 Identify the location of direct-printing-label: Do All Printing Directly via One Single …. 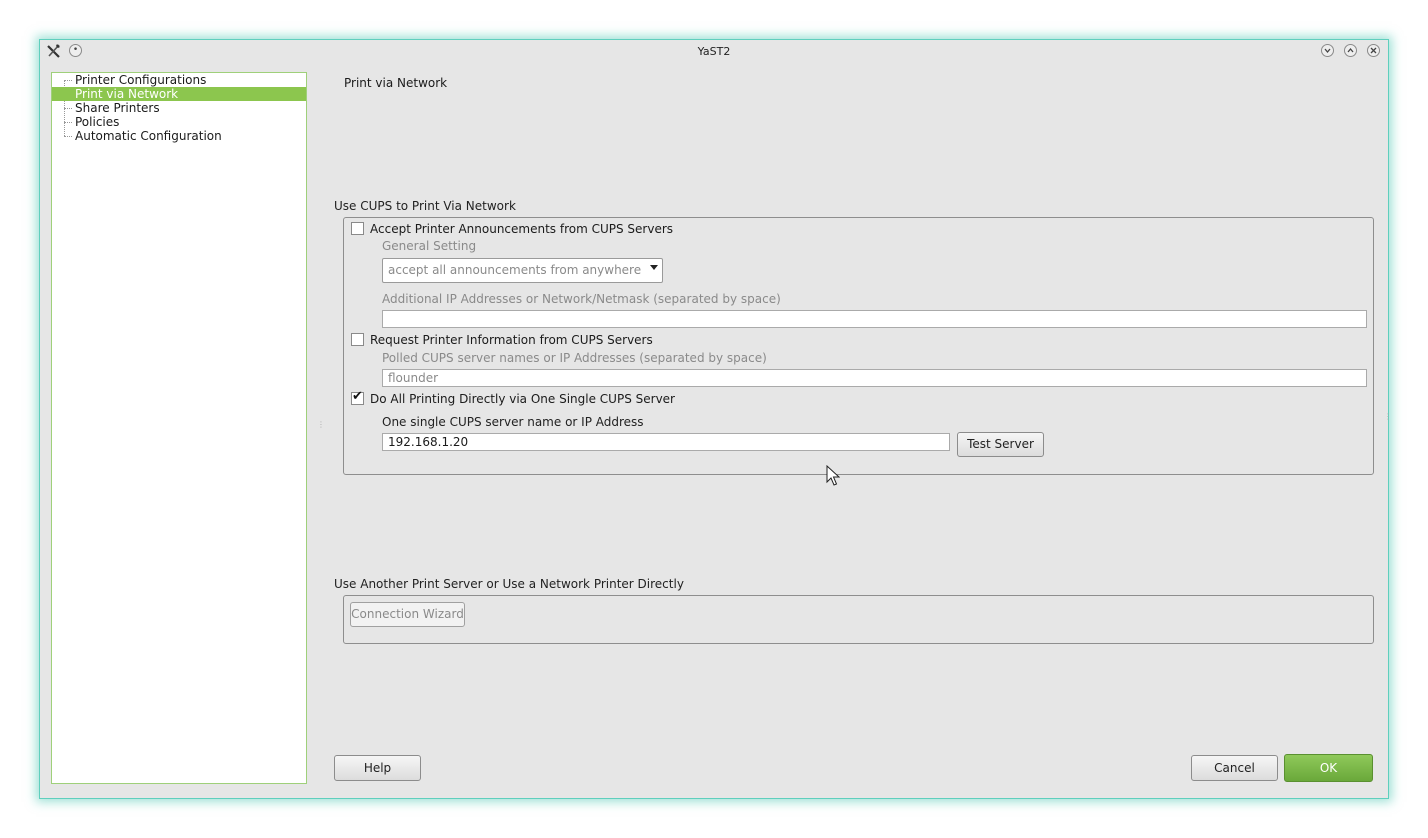
(522, 399).